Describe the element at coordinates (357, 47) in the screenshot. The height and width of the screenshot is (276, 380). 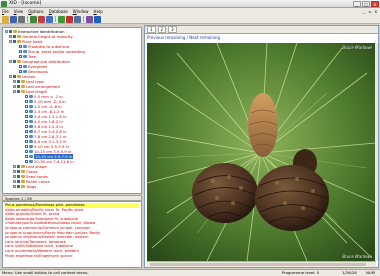
I see `photo-credit-top: Bruce Marlowe` at that location.